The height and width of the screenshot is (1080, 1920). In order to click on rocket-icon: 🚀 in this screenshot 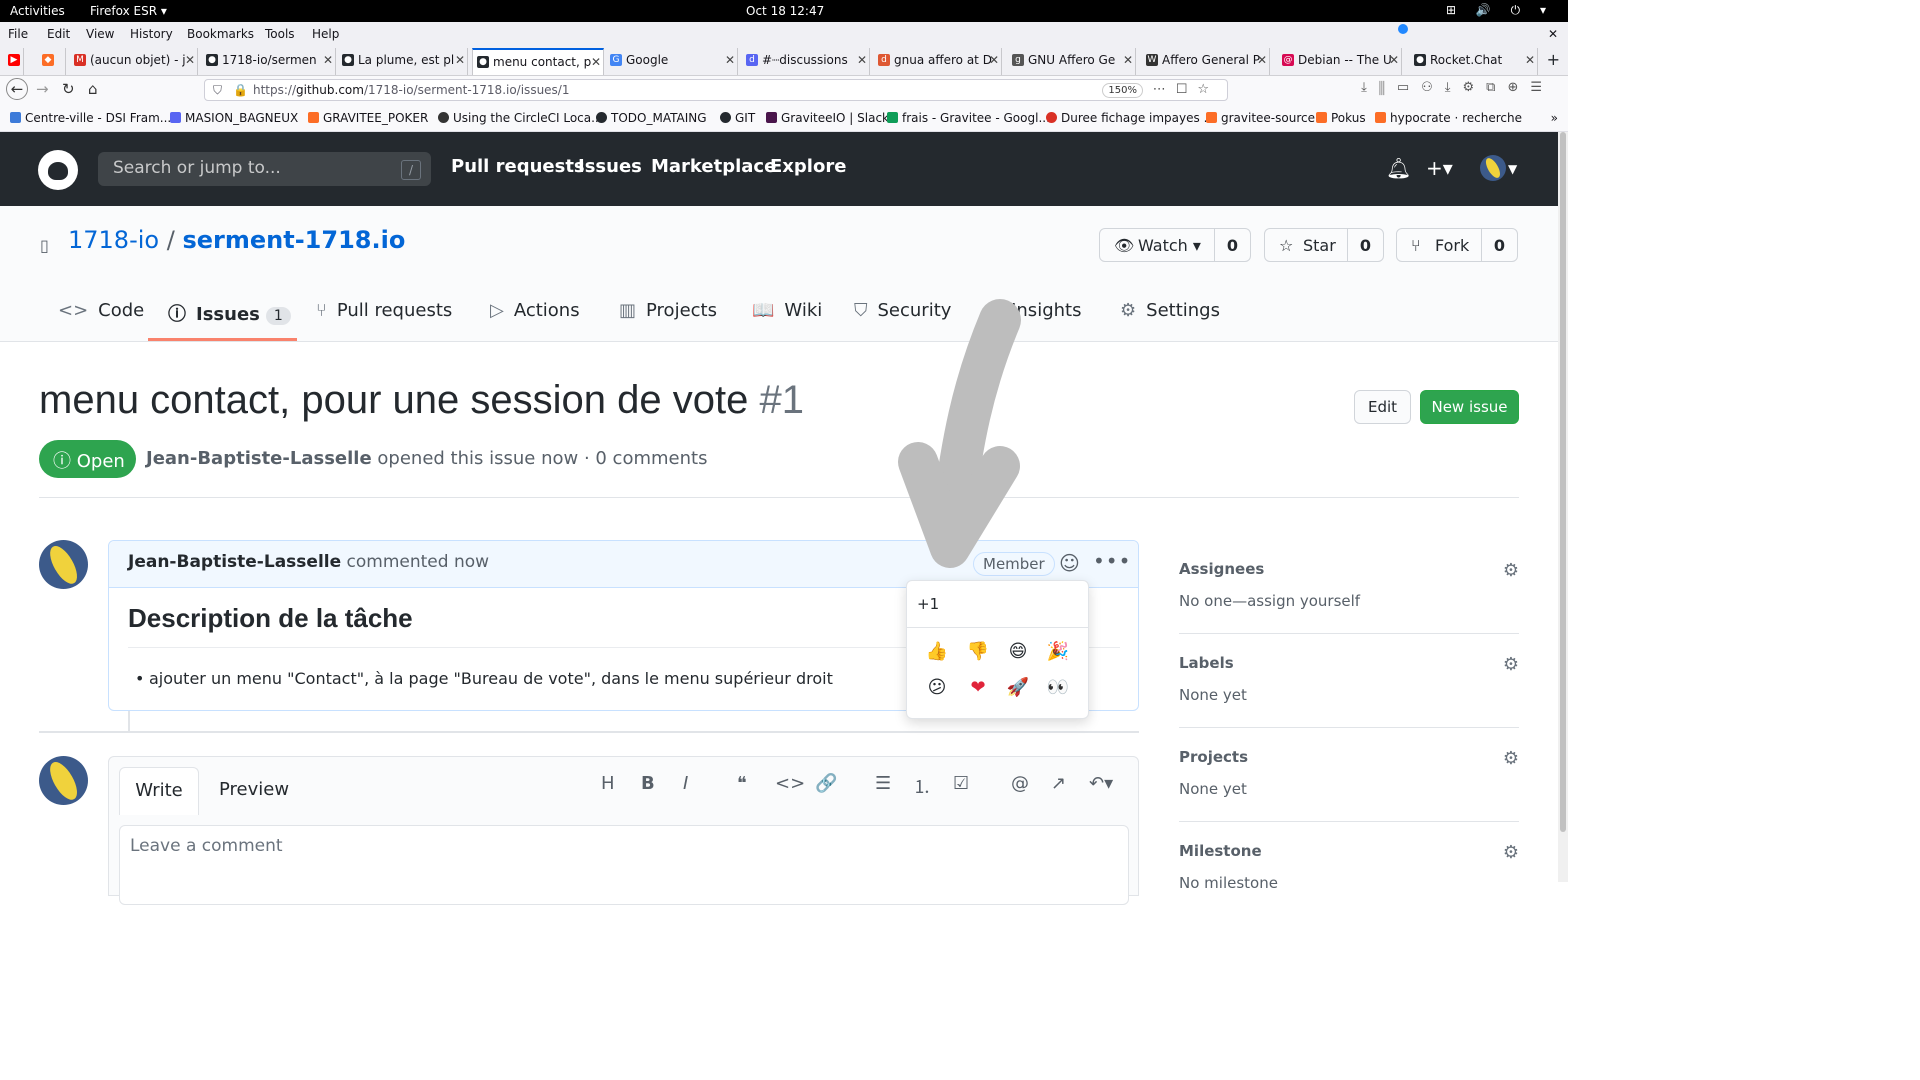, I will do `click(1018, 688)`.